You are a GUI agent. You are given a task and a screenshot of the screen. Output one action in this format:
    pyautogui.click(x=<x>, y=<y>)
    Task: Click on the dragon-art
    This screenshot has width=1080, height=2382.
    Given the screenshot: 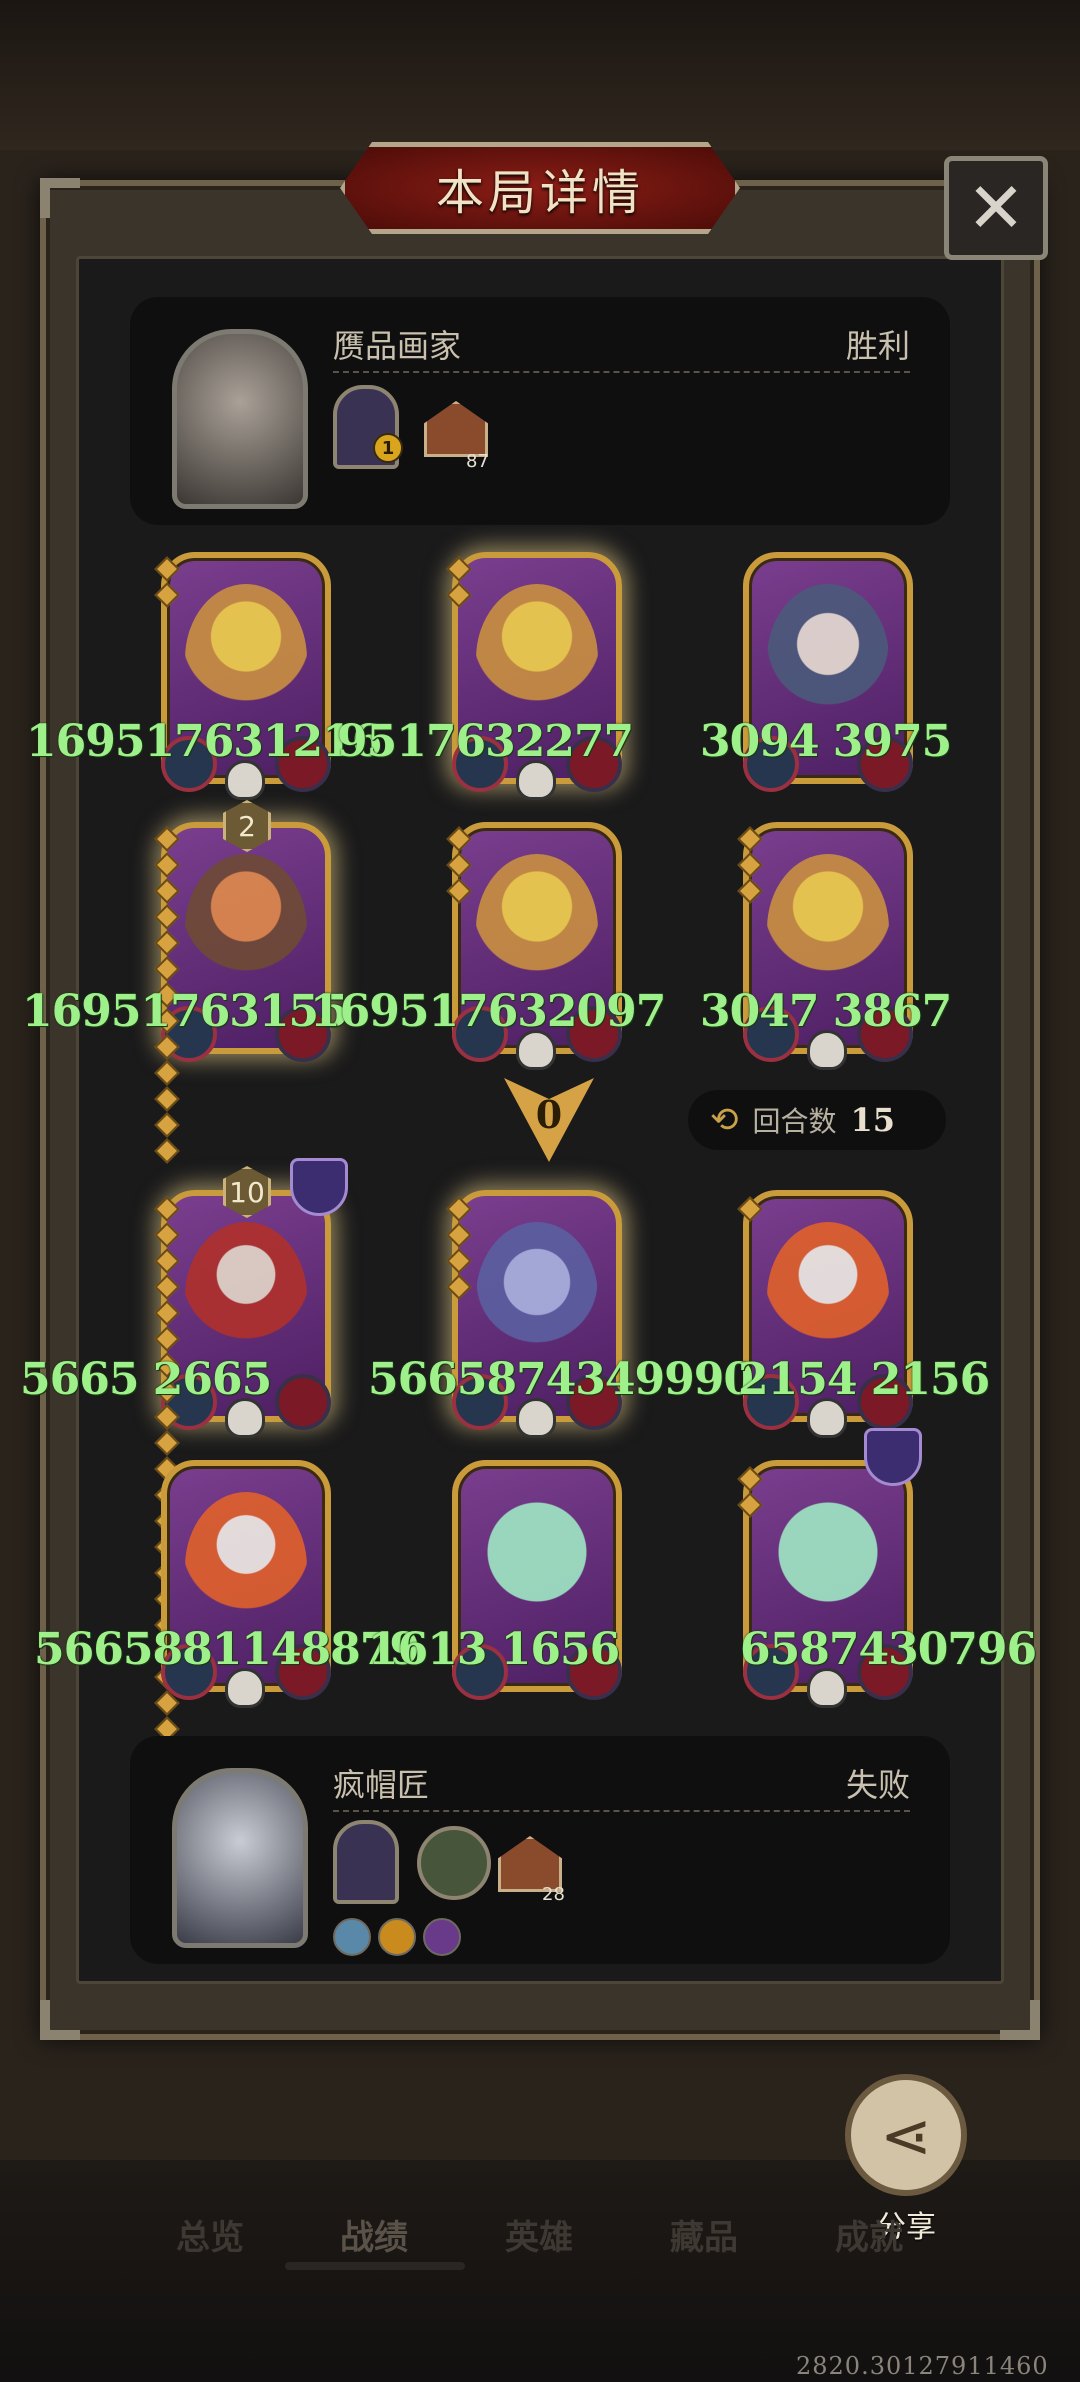 What is the action you would take?
    pyautogui.click(x=537, y=1297)
    